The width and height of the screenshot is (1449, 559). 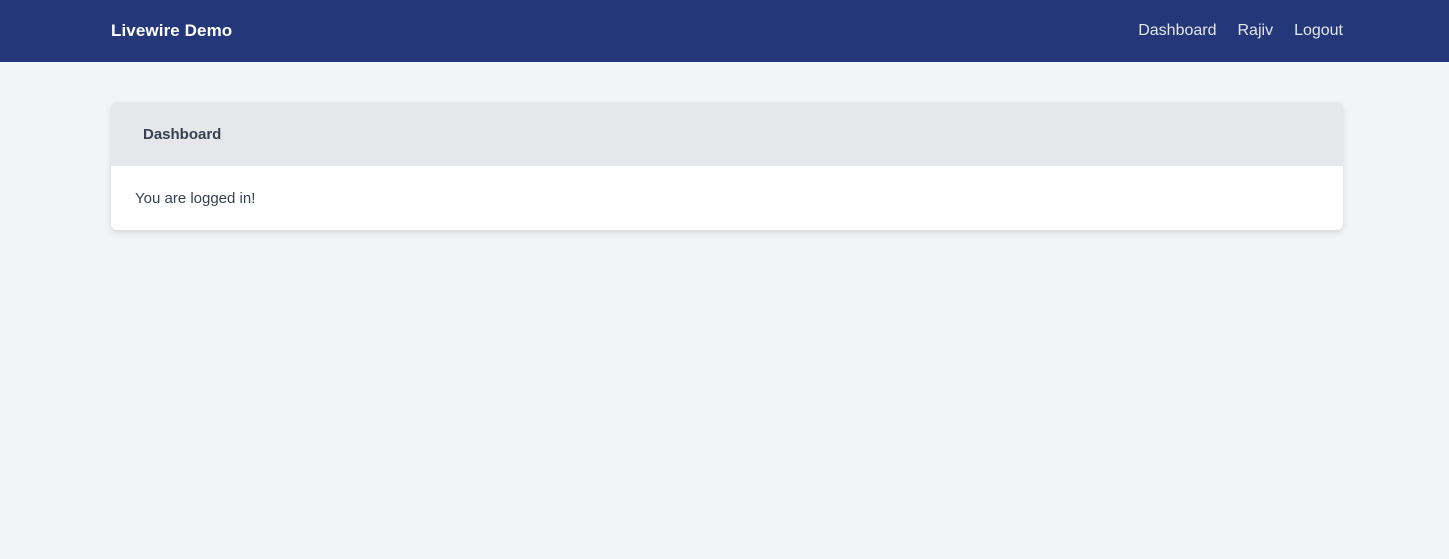 I want to click on logged-in-message: You are logged in!, so click(x=195, y=198).